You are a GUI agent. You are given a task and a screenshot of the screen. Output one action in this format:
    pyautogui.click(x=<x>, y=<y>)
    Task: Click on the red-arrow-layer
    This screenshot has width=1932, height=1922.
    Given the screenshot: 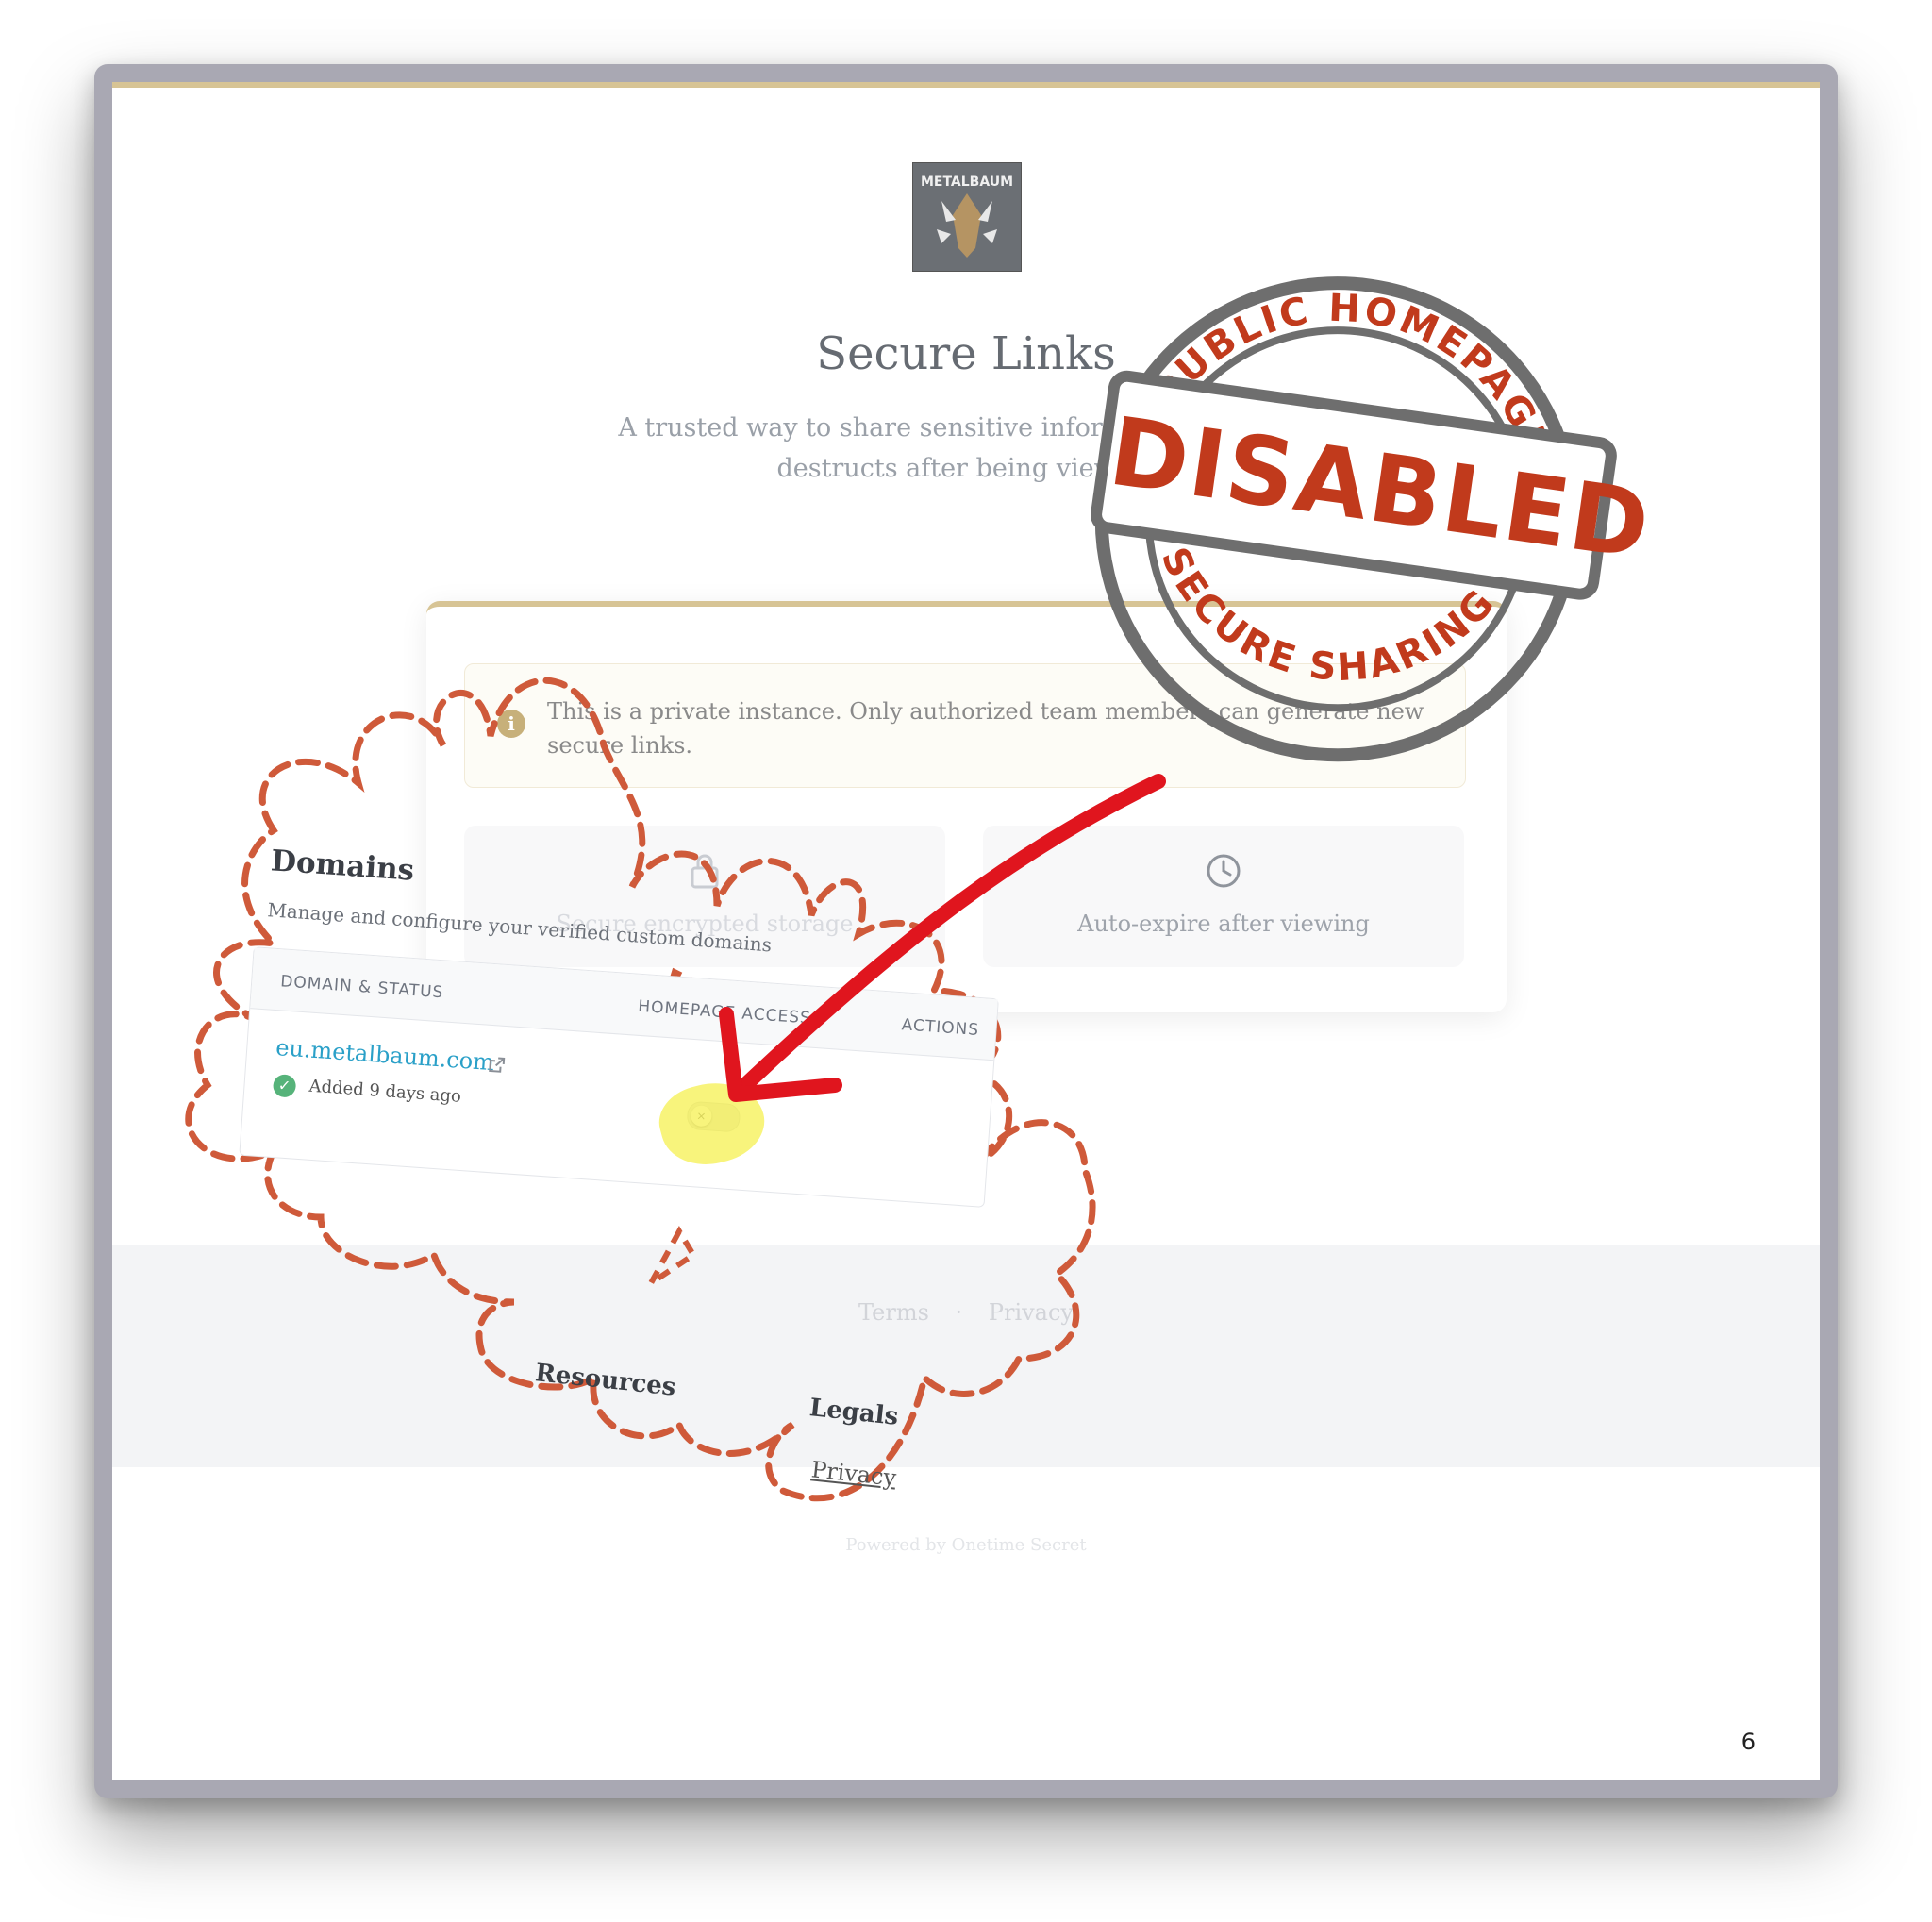 What is the action you would take?
    pyautogui.click(x=942, y=938)
    